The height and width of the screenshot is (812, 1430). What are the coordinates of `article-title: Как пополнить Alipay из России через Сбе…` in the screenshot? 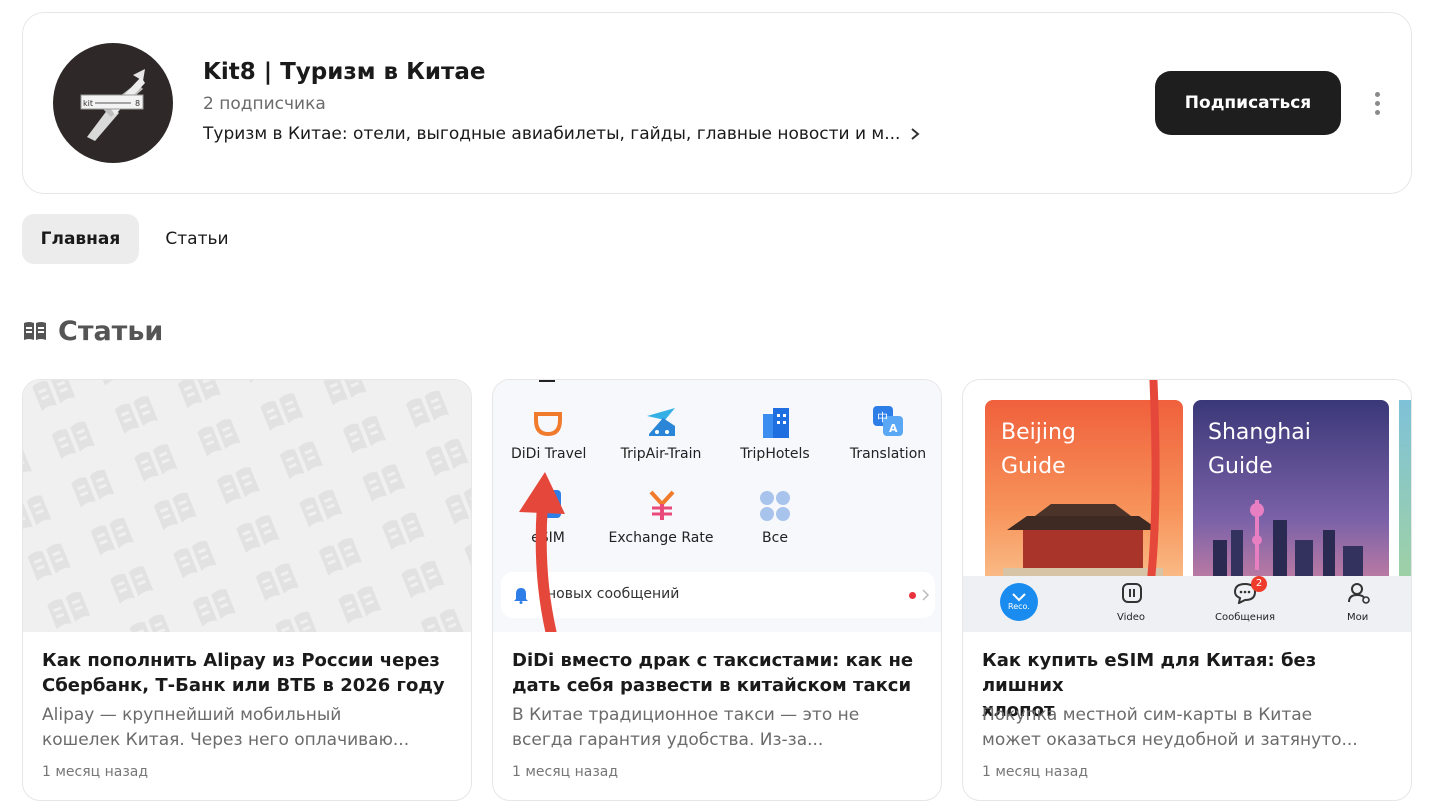 It's located at (247, 673).